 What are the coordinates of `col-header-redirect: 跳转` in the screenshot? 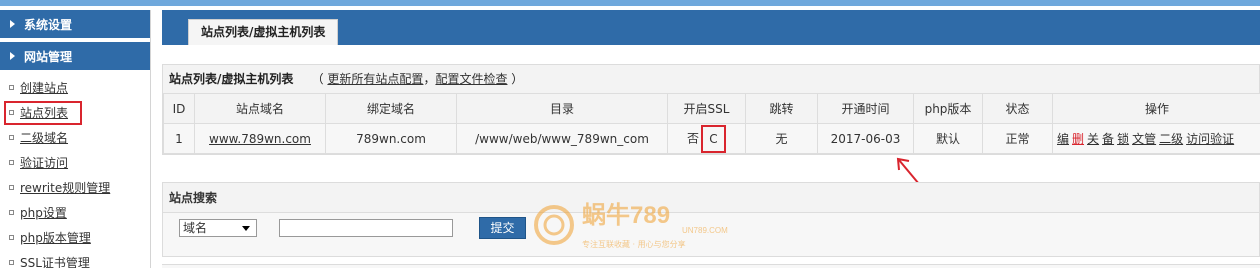 It's located at (781, 108).